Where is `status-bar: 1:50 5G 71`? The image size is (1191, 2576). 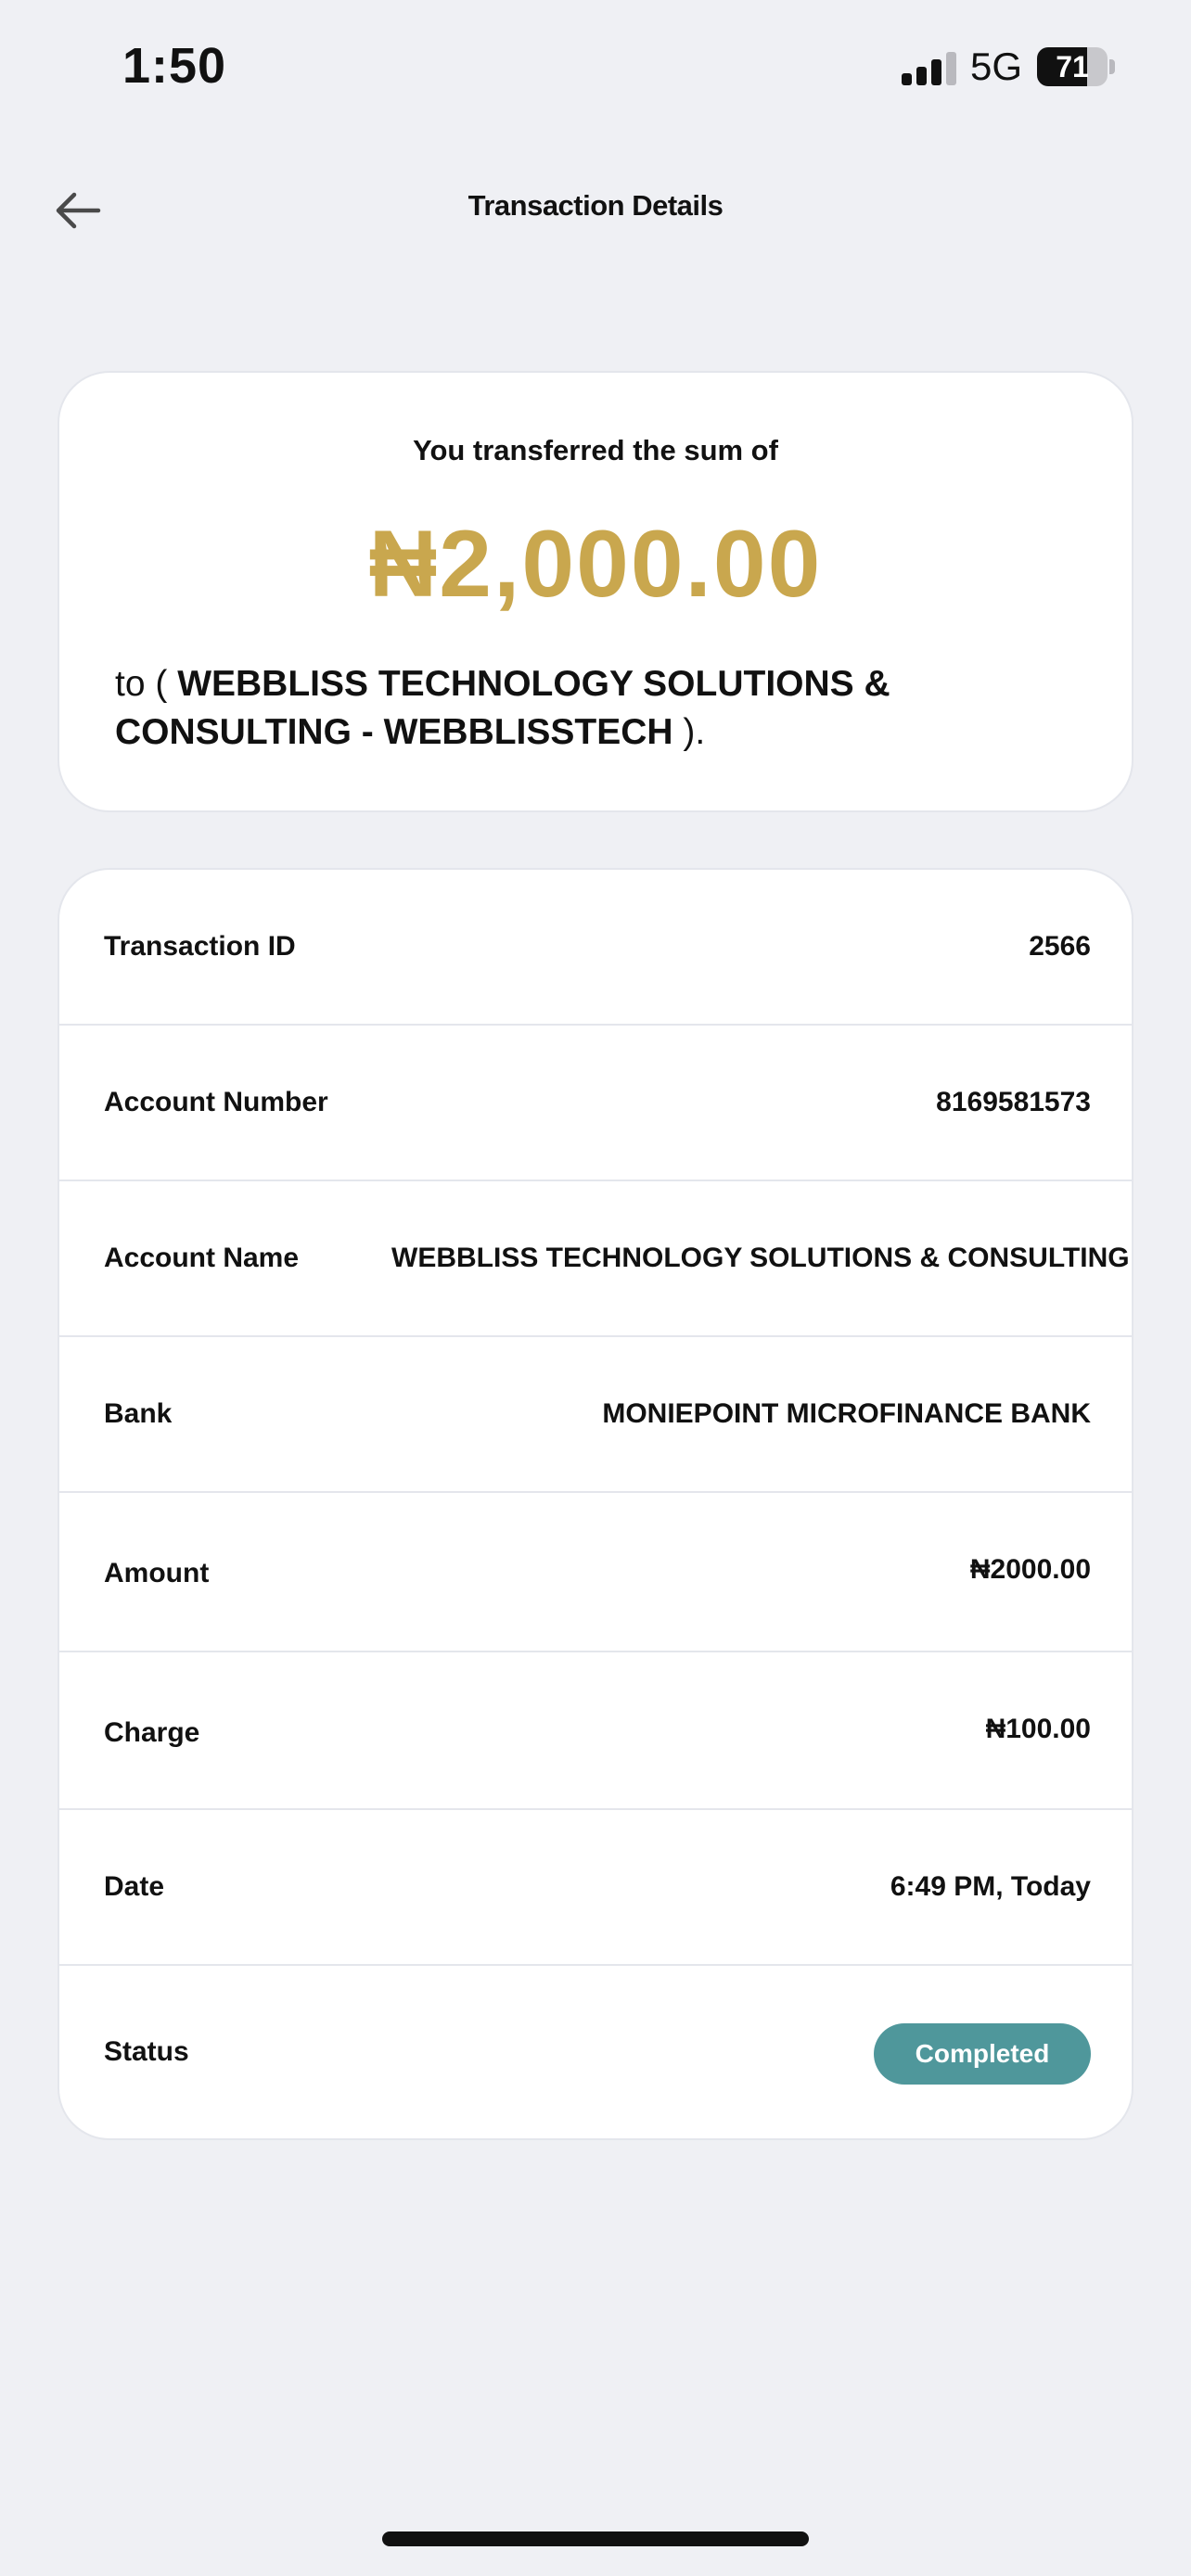
status-bar: 1:50 5G 71 is located at coordinates (595, 69).